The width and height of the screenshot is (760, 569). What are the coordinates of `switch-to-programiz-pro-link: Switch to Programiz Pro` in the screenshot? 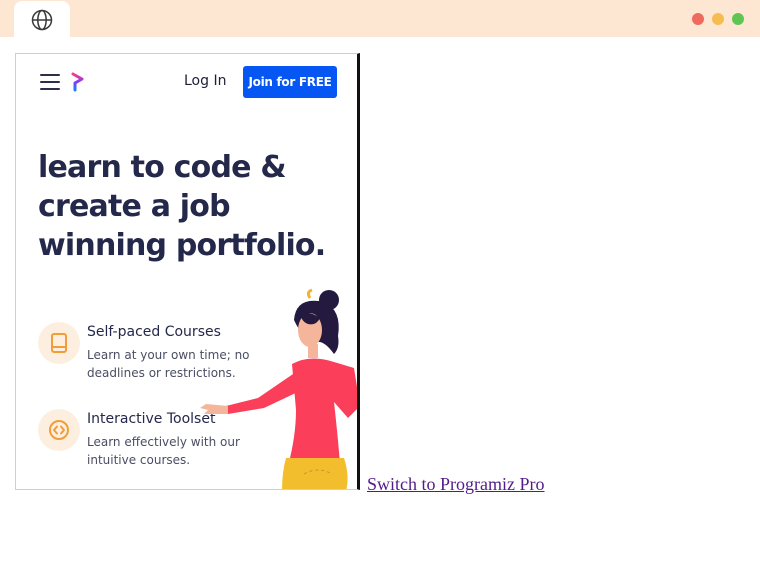 It's located at (456, 484).